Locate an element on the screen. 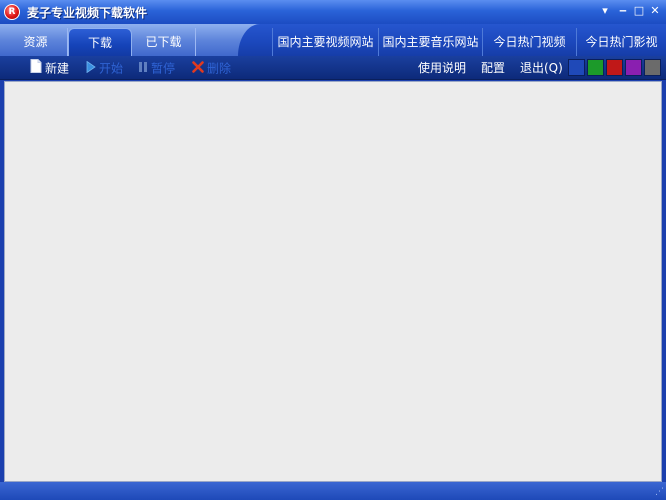 The width and height of the screenshot is (666, 500). window-title: 麦子专业视频下载软件 is located at coordinates (87, 13).